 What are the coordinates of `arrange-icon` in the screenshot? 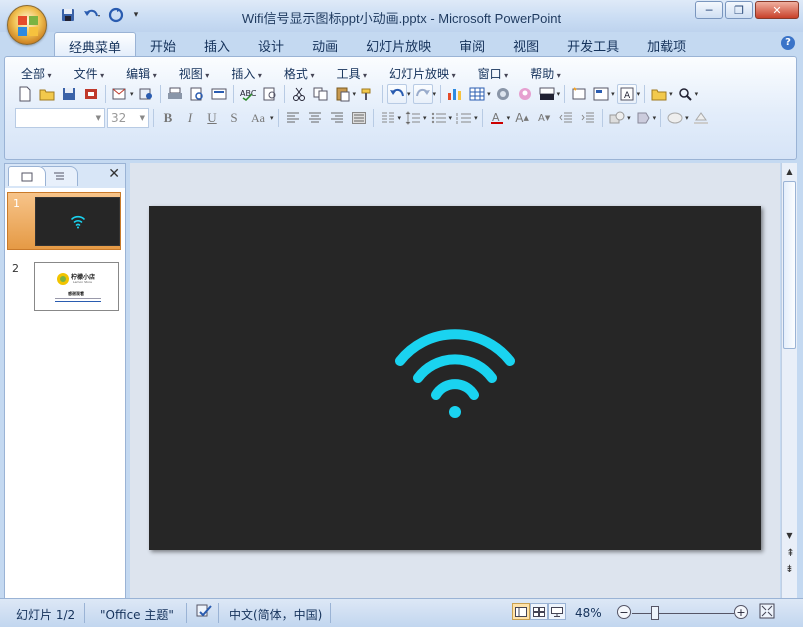 It's located at (643, 118).